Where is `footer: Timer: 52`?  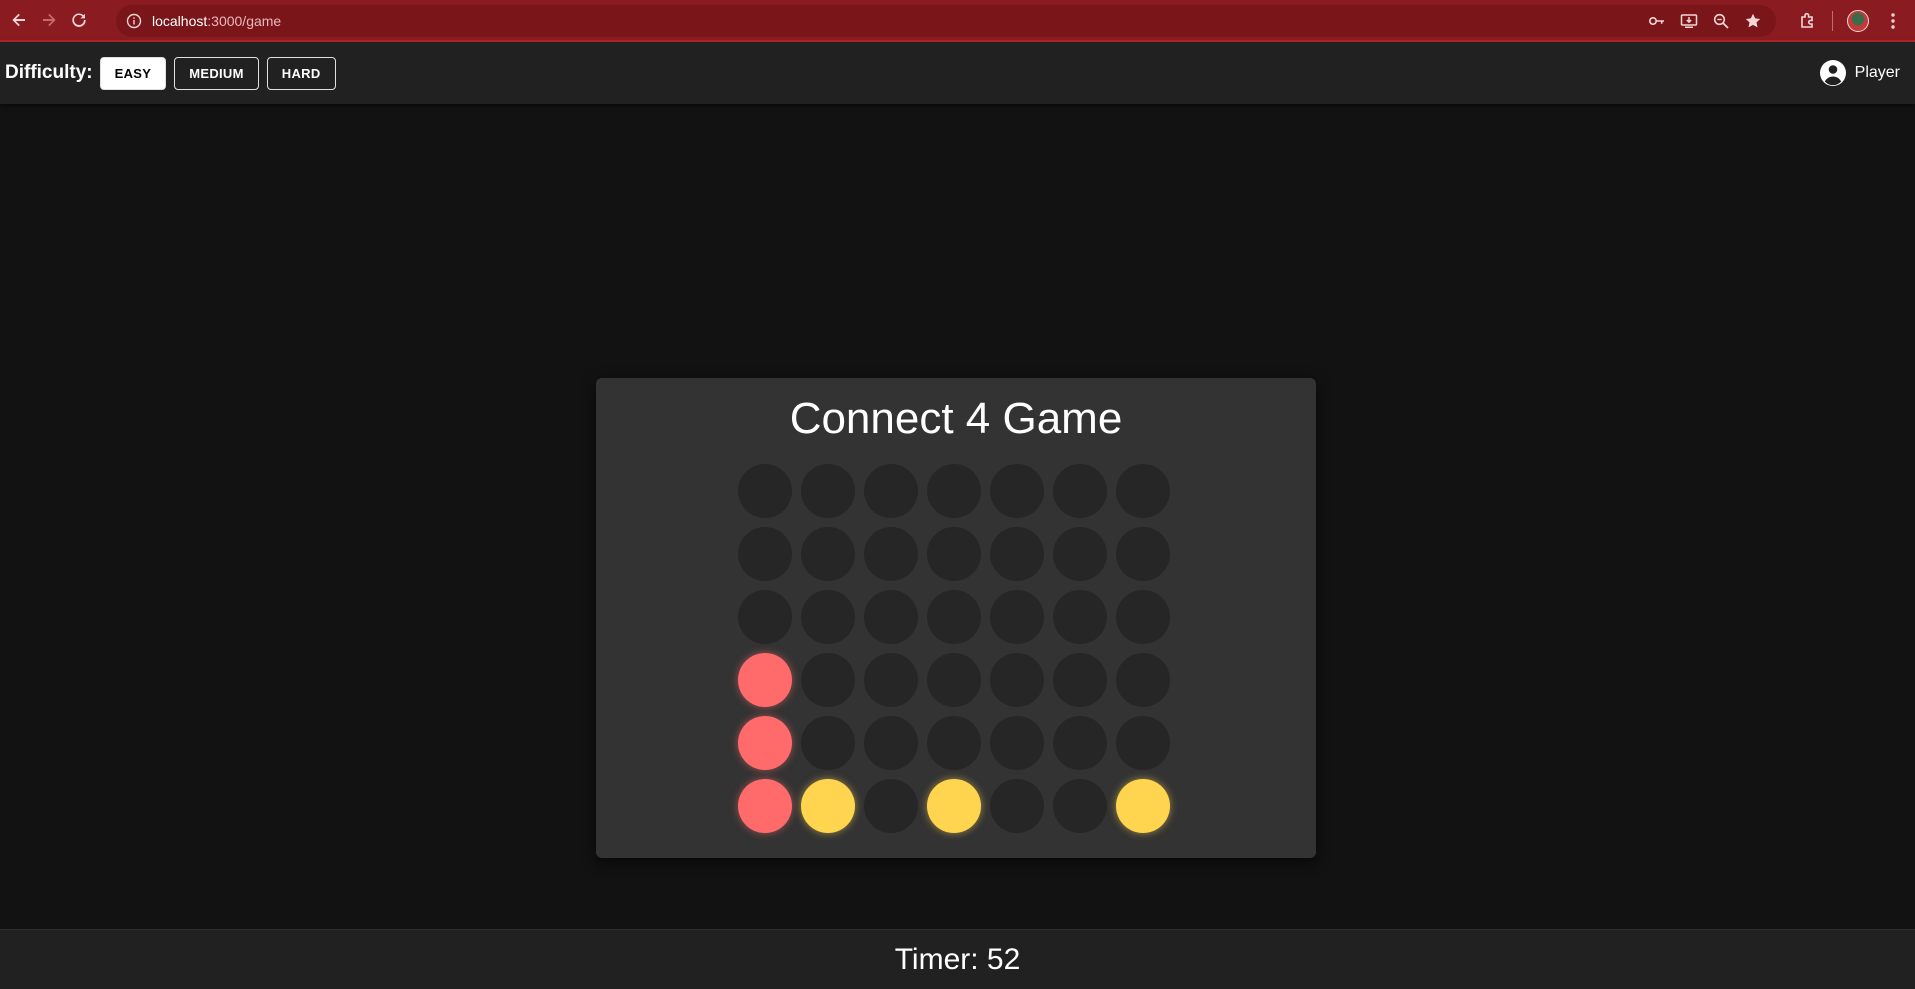 footer: Timer: 52 is located at coordinates (957, 959).